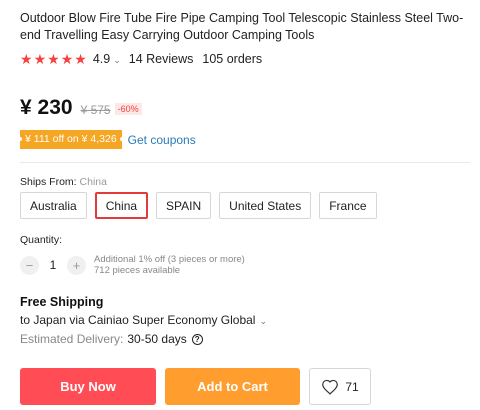 This screenshot has width=480, height=410. What do you see at coordinates (232, 386) in the screenshot?
I see `add-to-cart-button: Add to Cart` at bounding box center [232, 386].